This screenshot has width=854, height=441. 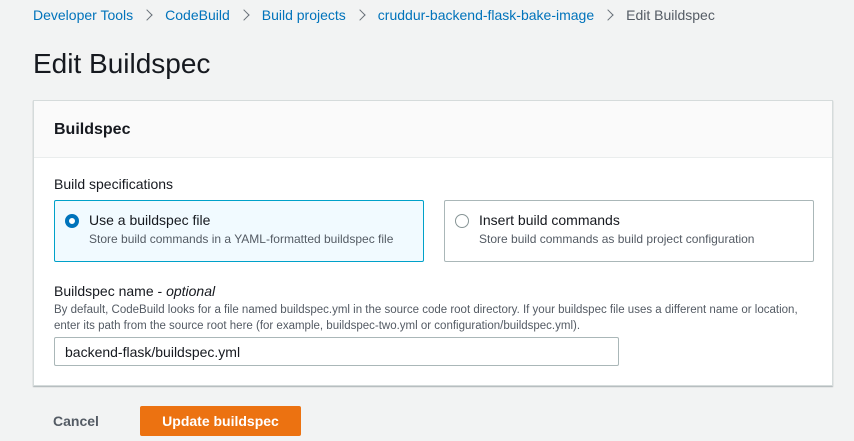 I want to click on option-title: Insert build commands, so click(x=549, y=220).